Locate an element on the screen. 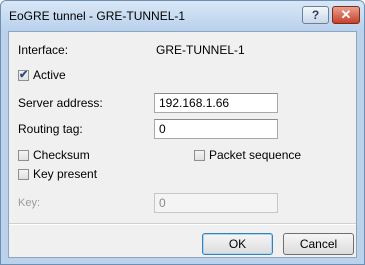 The height and width of the screenshot is (265, 365). checksum-checkbox is located at coordinates (23, 155).